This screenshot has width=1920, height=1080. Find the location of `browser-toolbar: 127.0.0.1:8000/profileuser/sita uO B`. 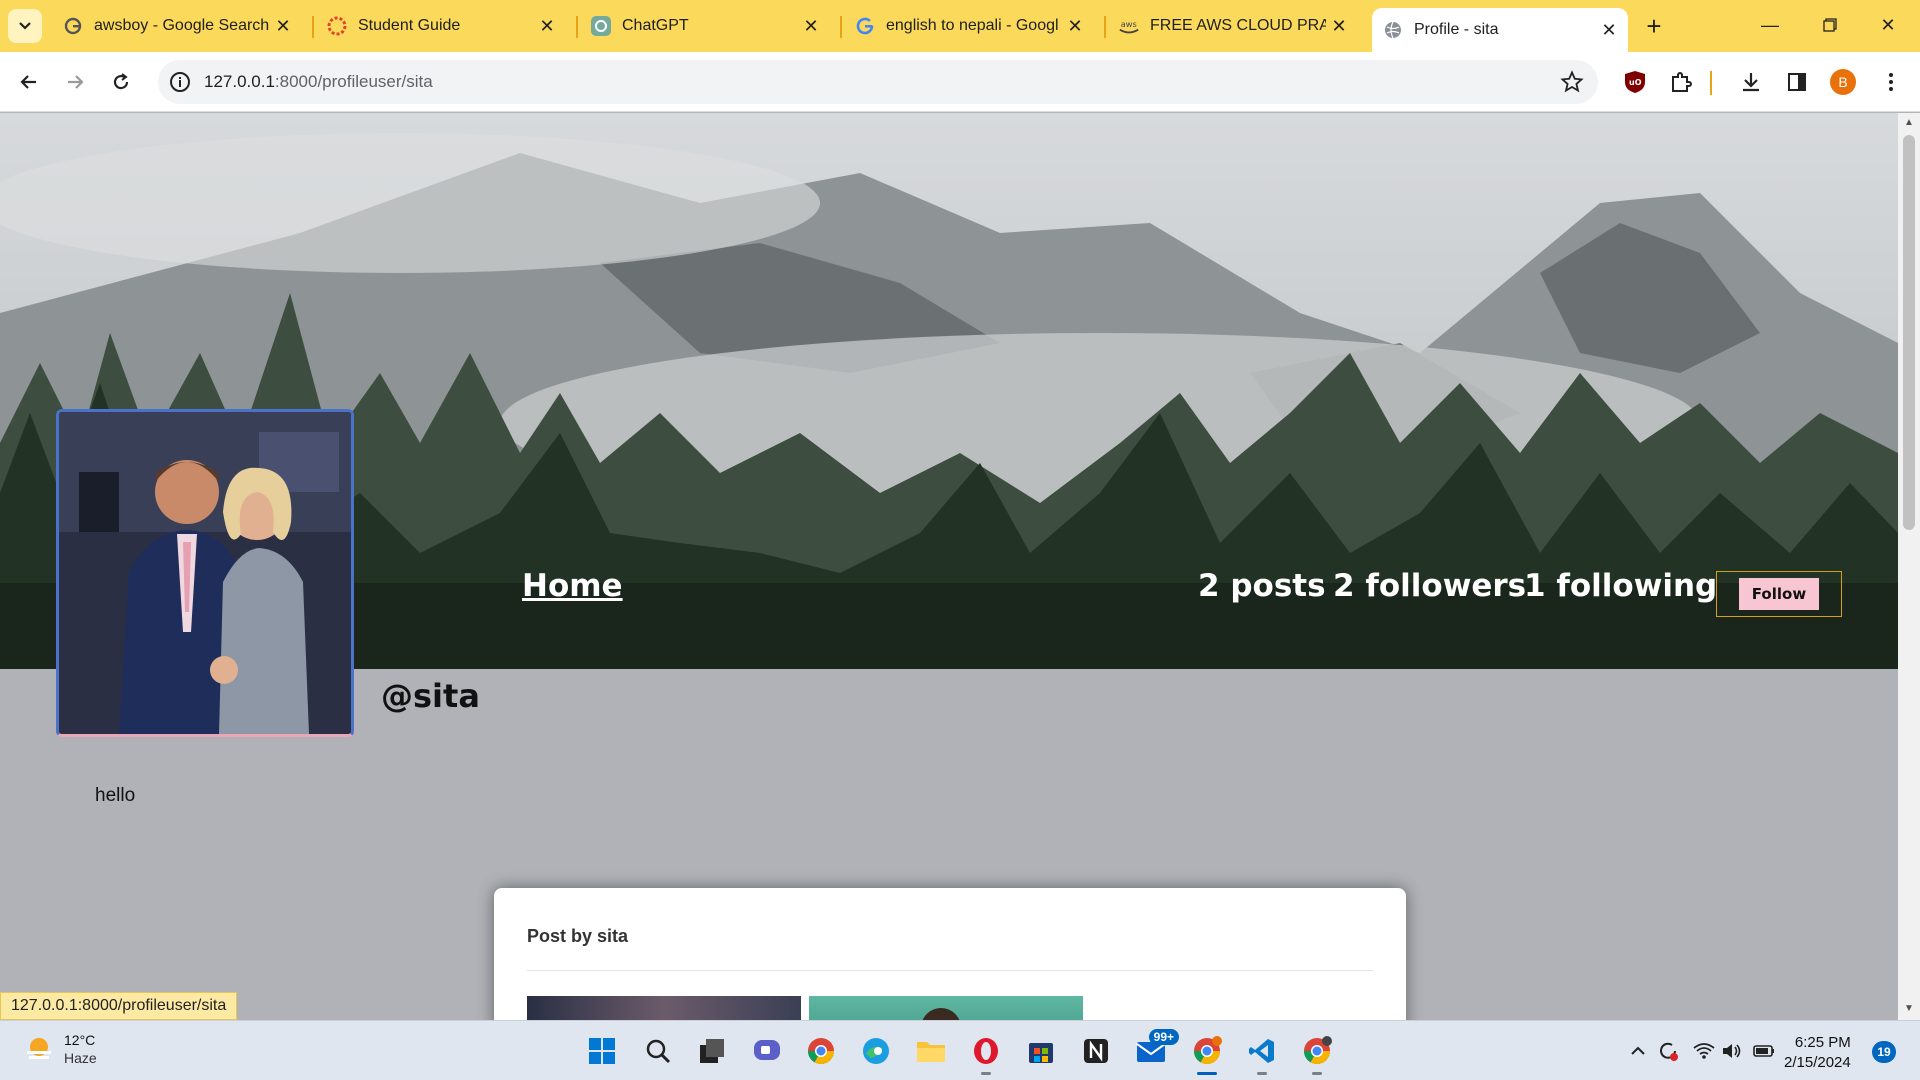

browser-toolbar: 127.0.0.1:8000/profileuser/sita uO B is located at coordinates (960, 82).